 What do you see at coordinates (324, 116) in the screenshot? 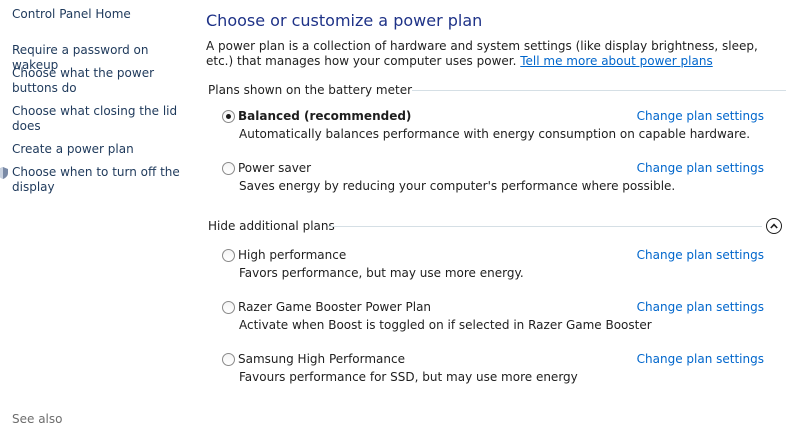
I see `plan-name: Balanced (recommended)` at bounding box center [324, 116].